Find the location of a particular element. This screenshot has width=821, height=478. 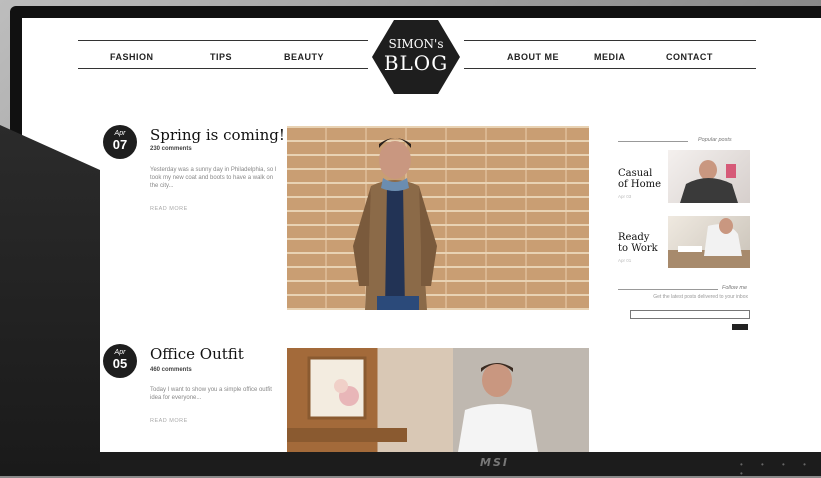

post-day: 07 is located at coordinates (120, 144).